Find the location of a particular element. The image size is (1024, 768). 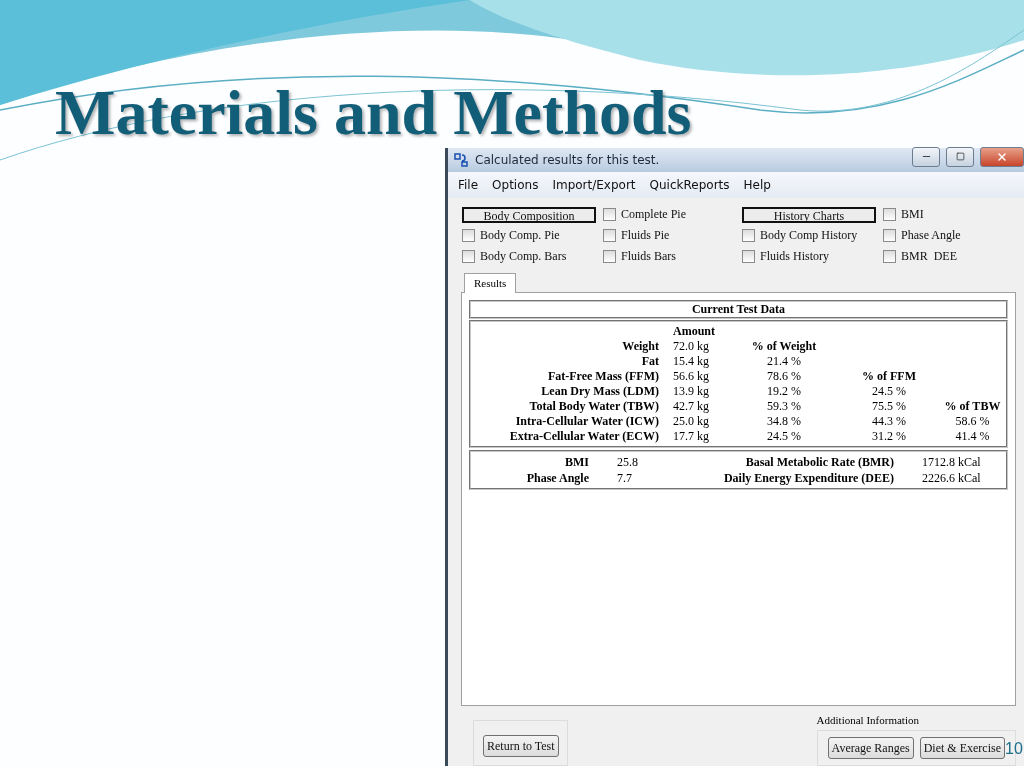

page-number: 10 is located at coordinates (1014, 749).